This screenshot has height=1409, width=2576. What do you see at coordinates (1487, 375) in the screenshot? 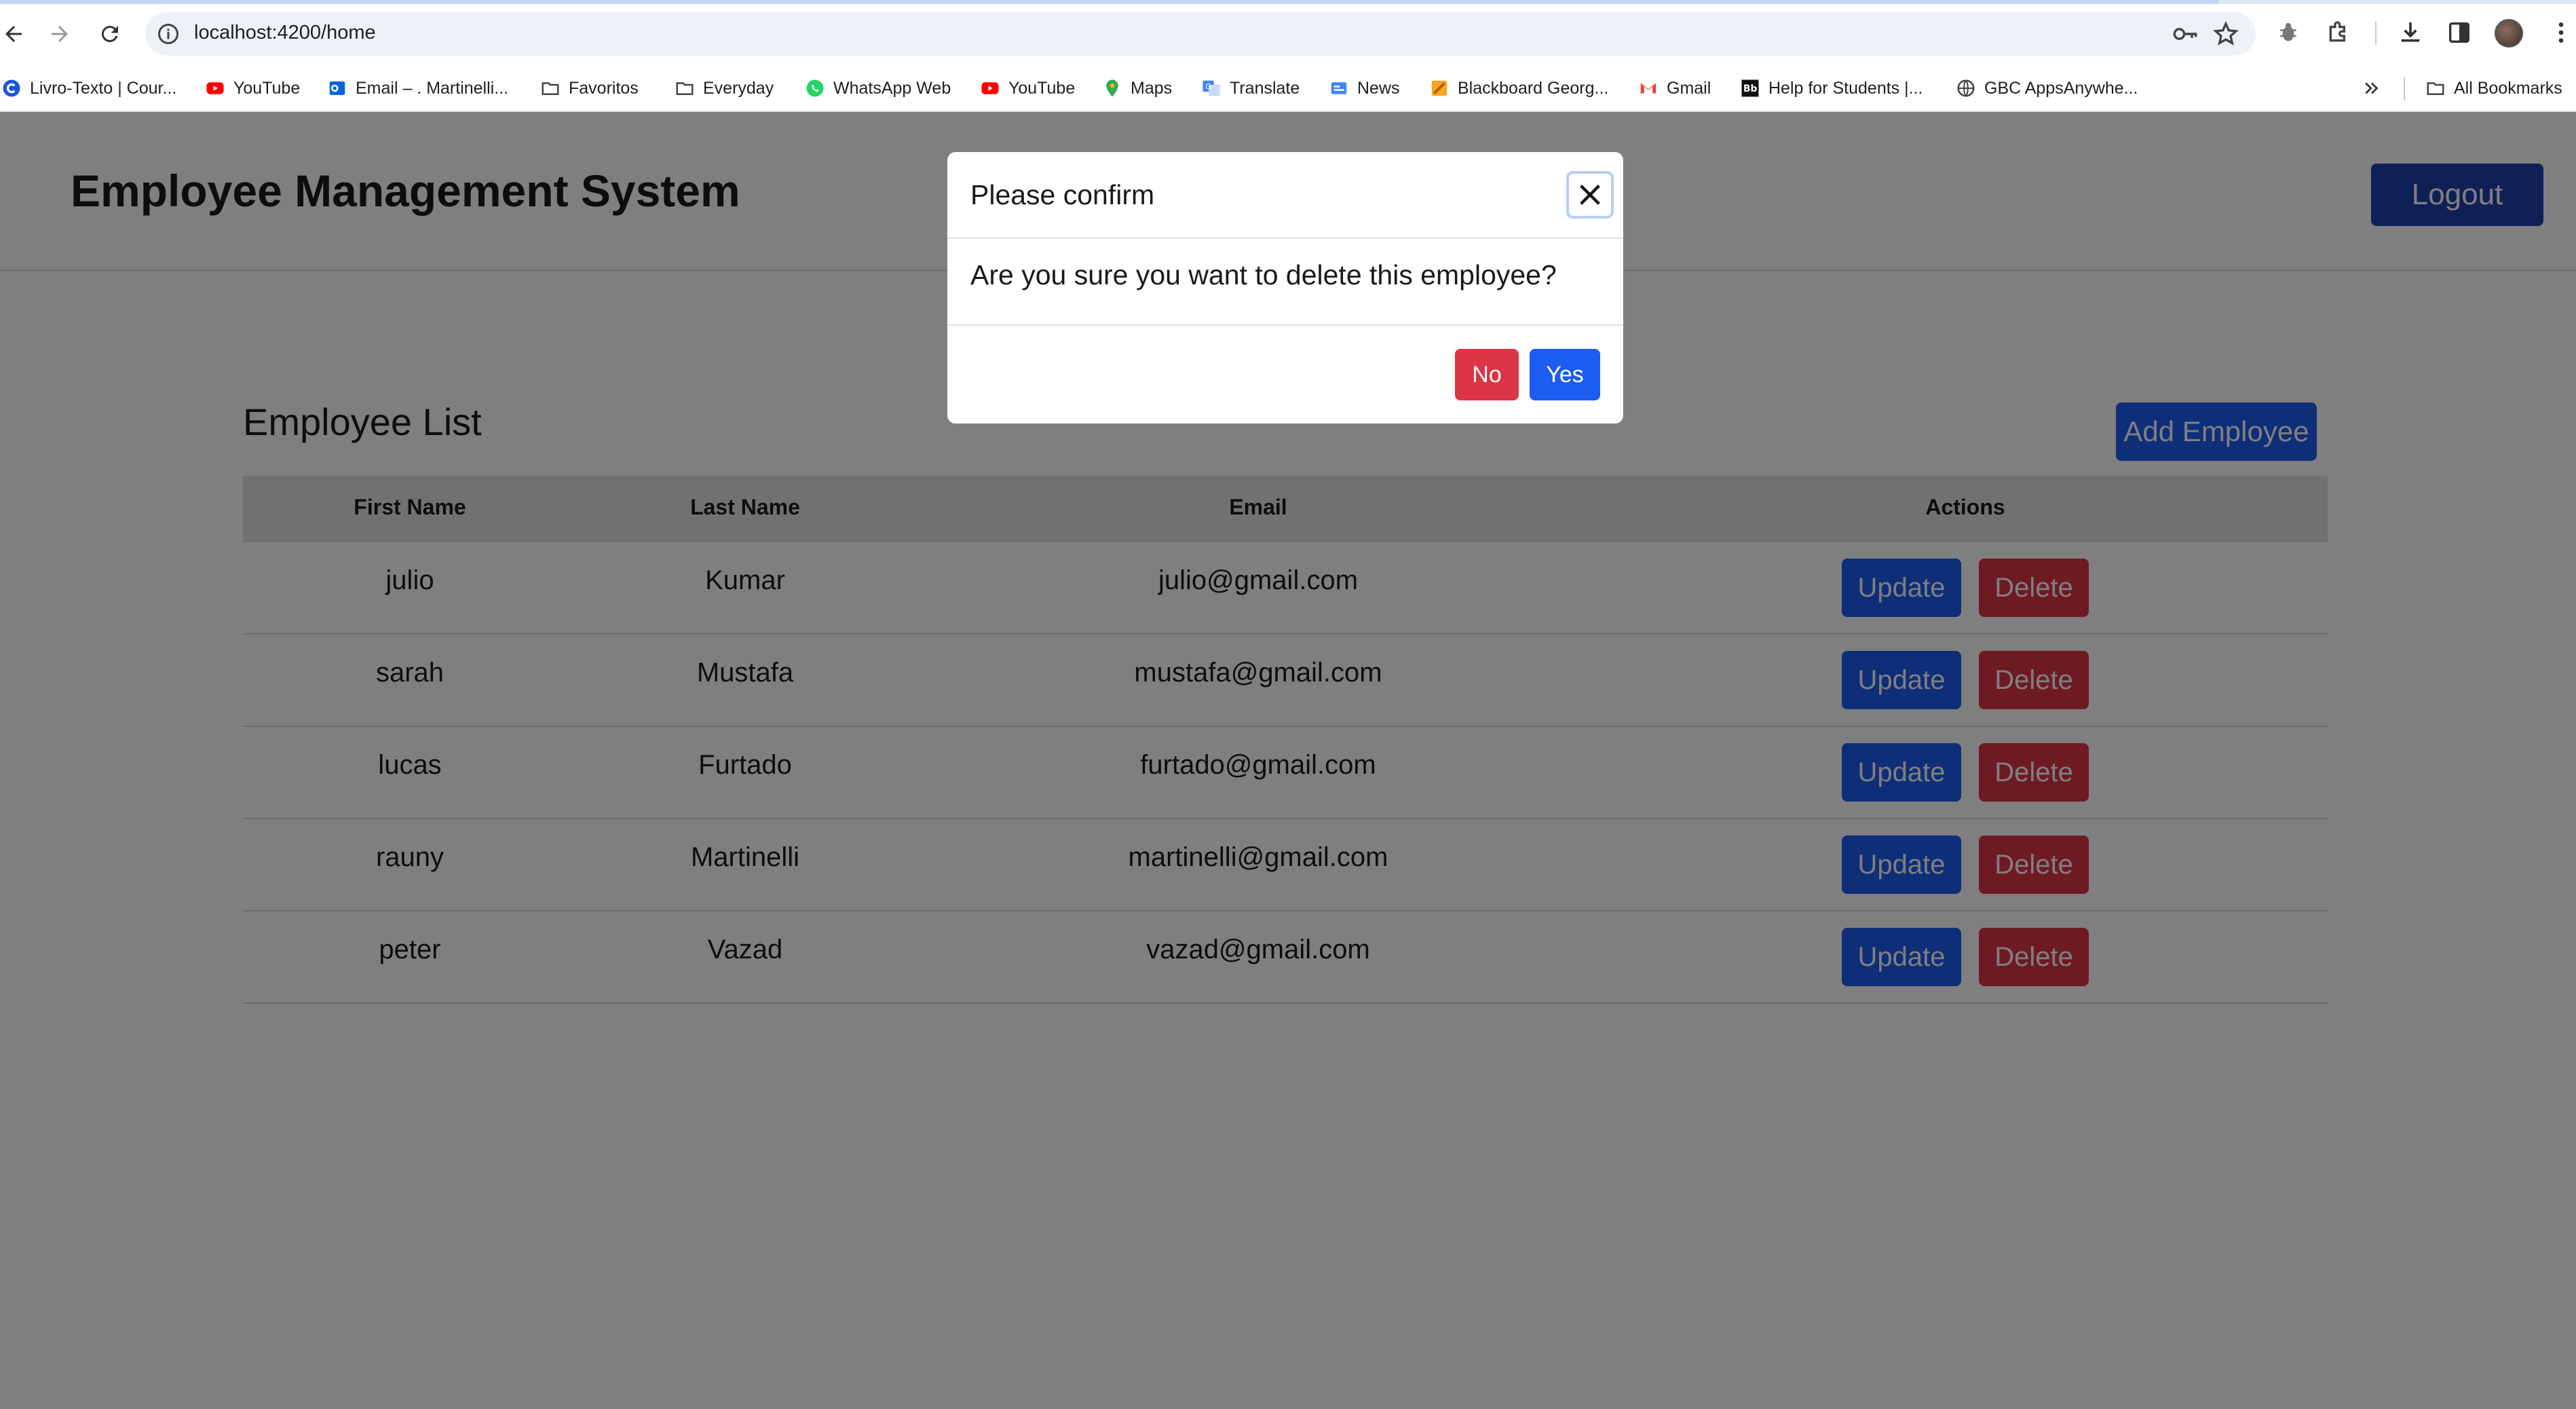
I see `no-button: No` at bounding box center [1487, 375].